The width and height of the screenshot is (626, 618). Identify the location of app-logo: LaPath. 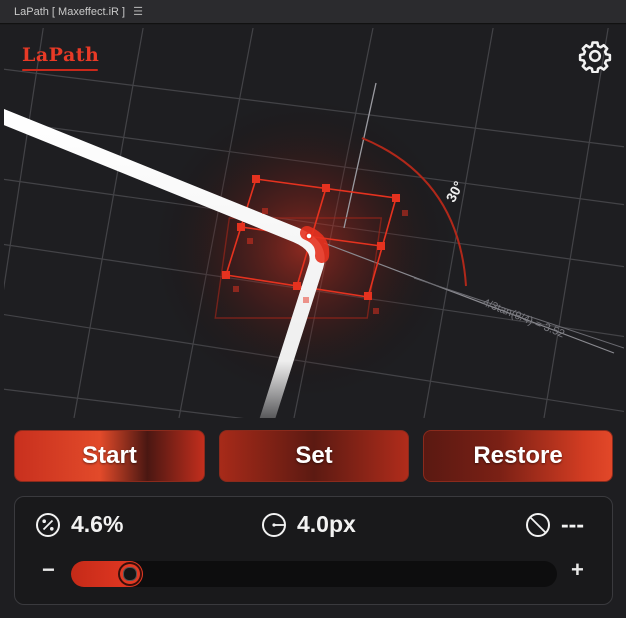
(61, 55).